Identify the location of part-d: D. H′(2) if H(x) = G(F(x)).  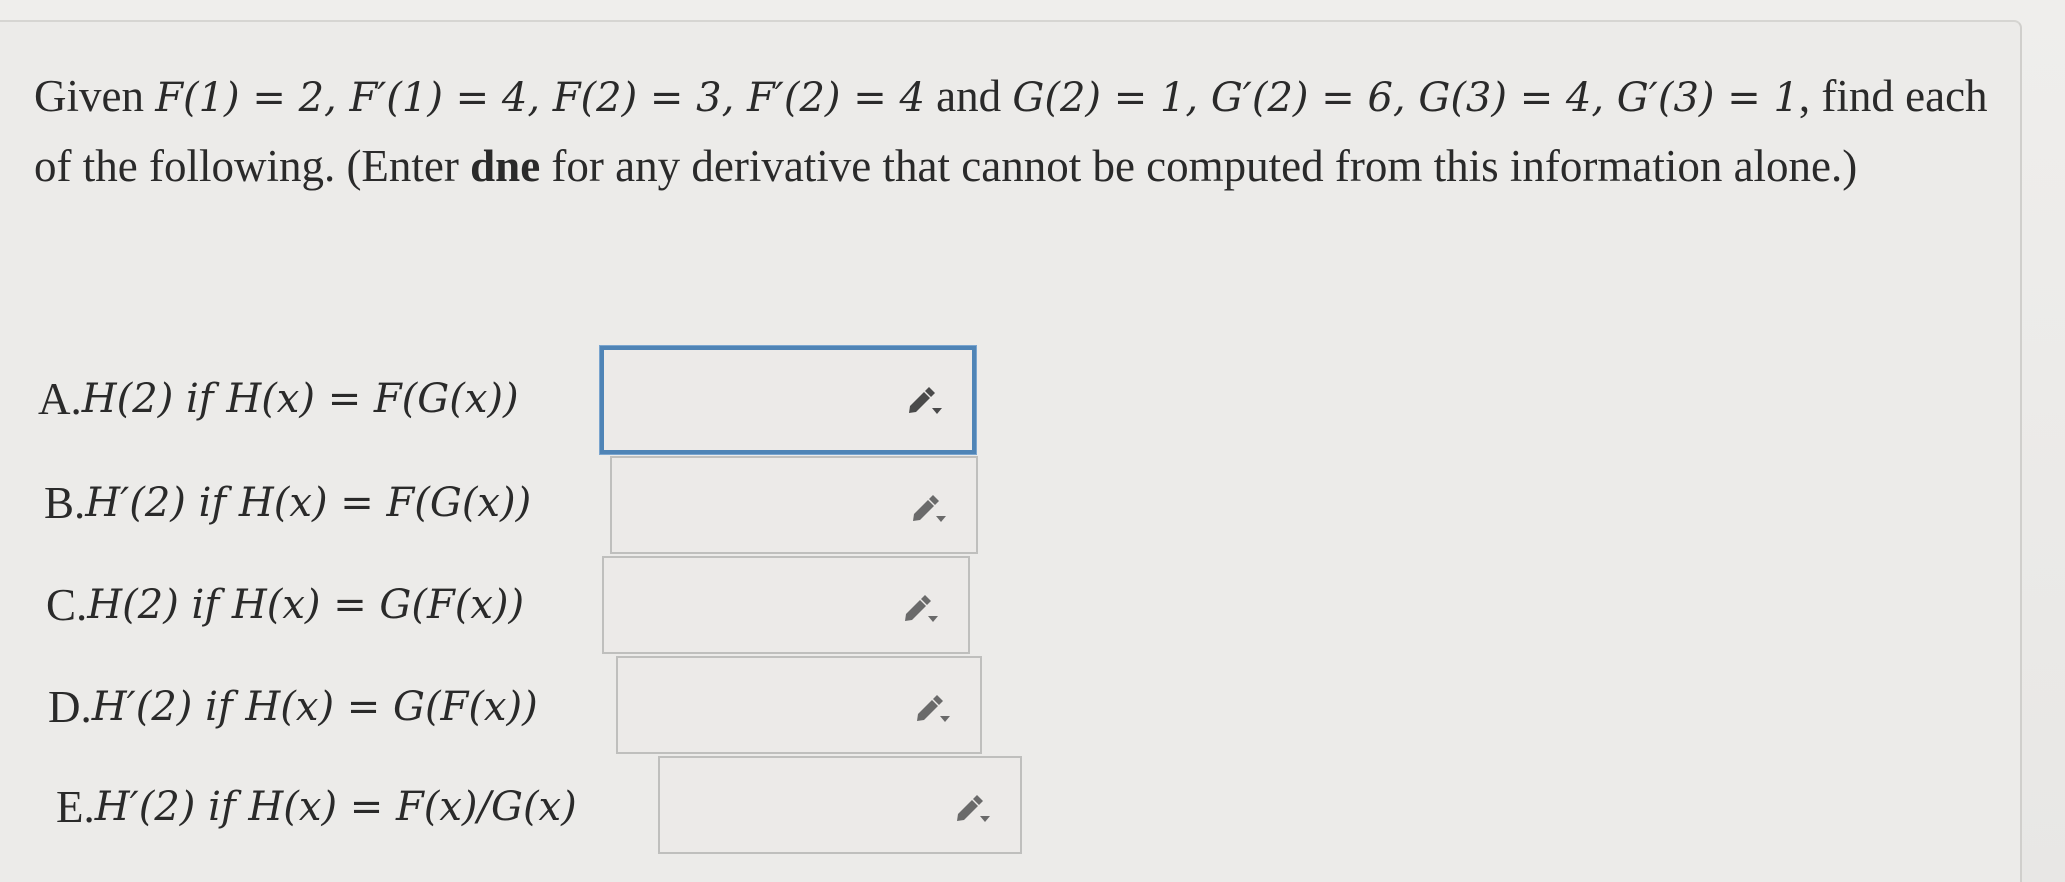
(293, 707).